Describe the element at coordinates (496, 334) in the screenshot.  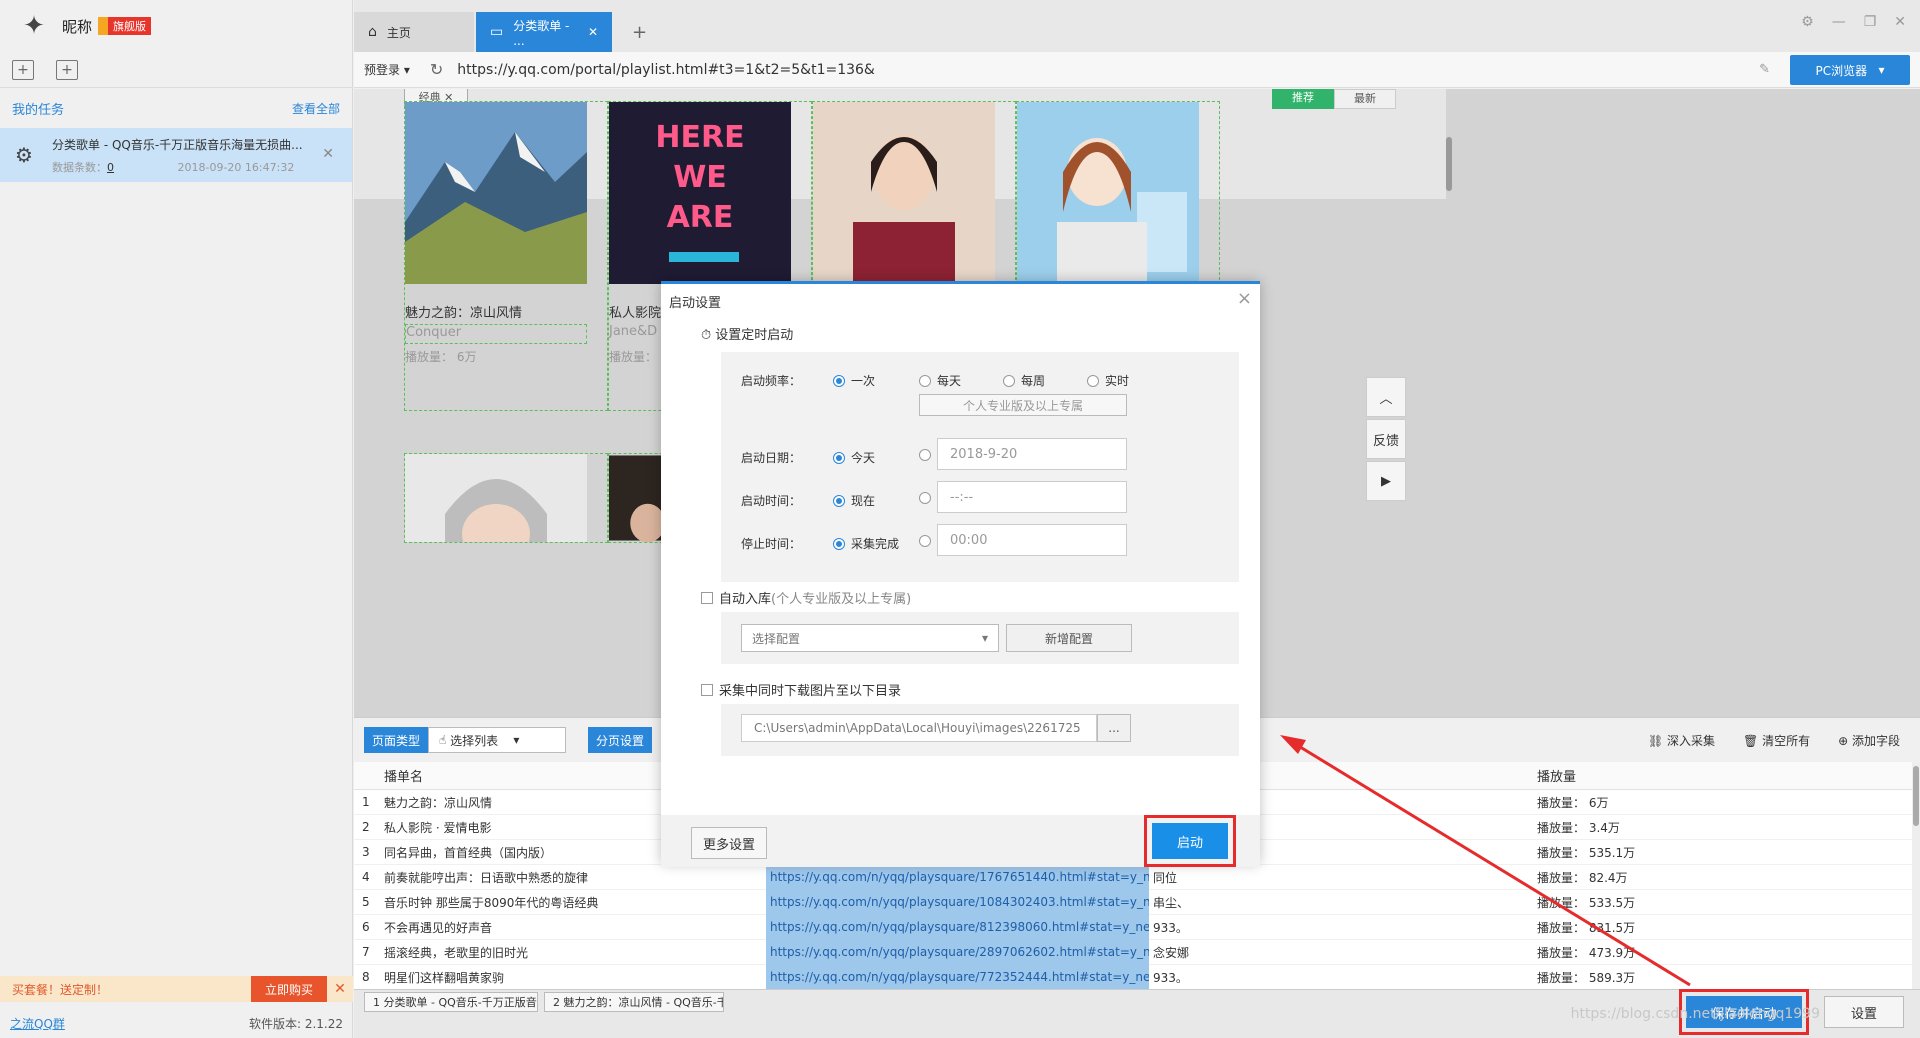
I see `card-author: Conquer` at that location.